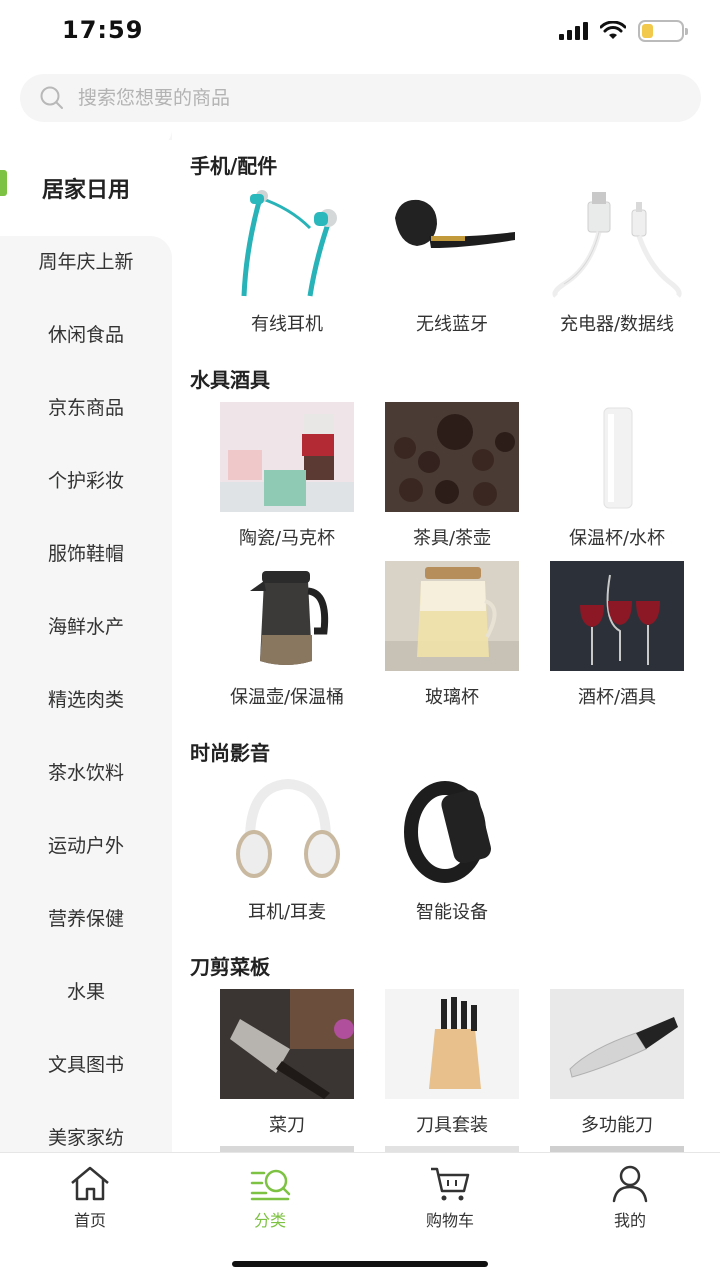 This screenshot has width=720, height=1280. What do you see at coordinates (452, 616) in the screenshot?
I see `glass-cup-image` at bounding box center [452, 616].